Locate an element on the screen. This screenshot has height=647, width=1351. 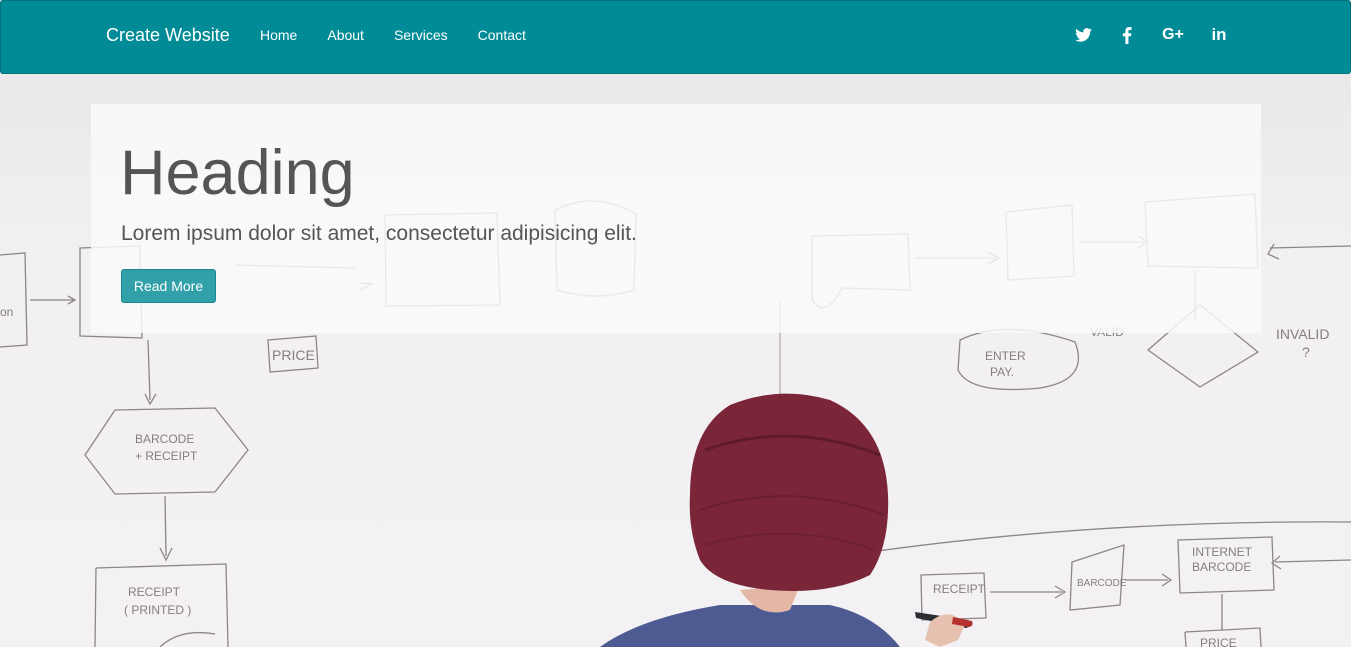
brand-link: Create Website is located at coordinates (168, 35).